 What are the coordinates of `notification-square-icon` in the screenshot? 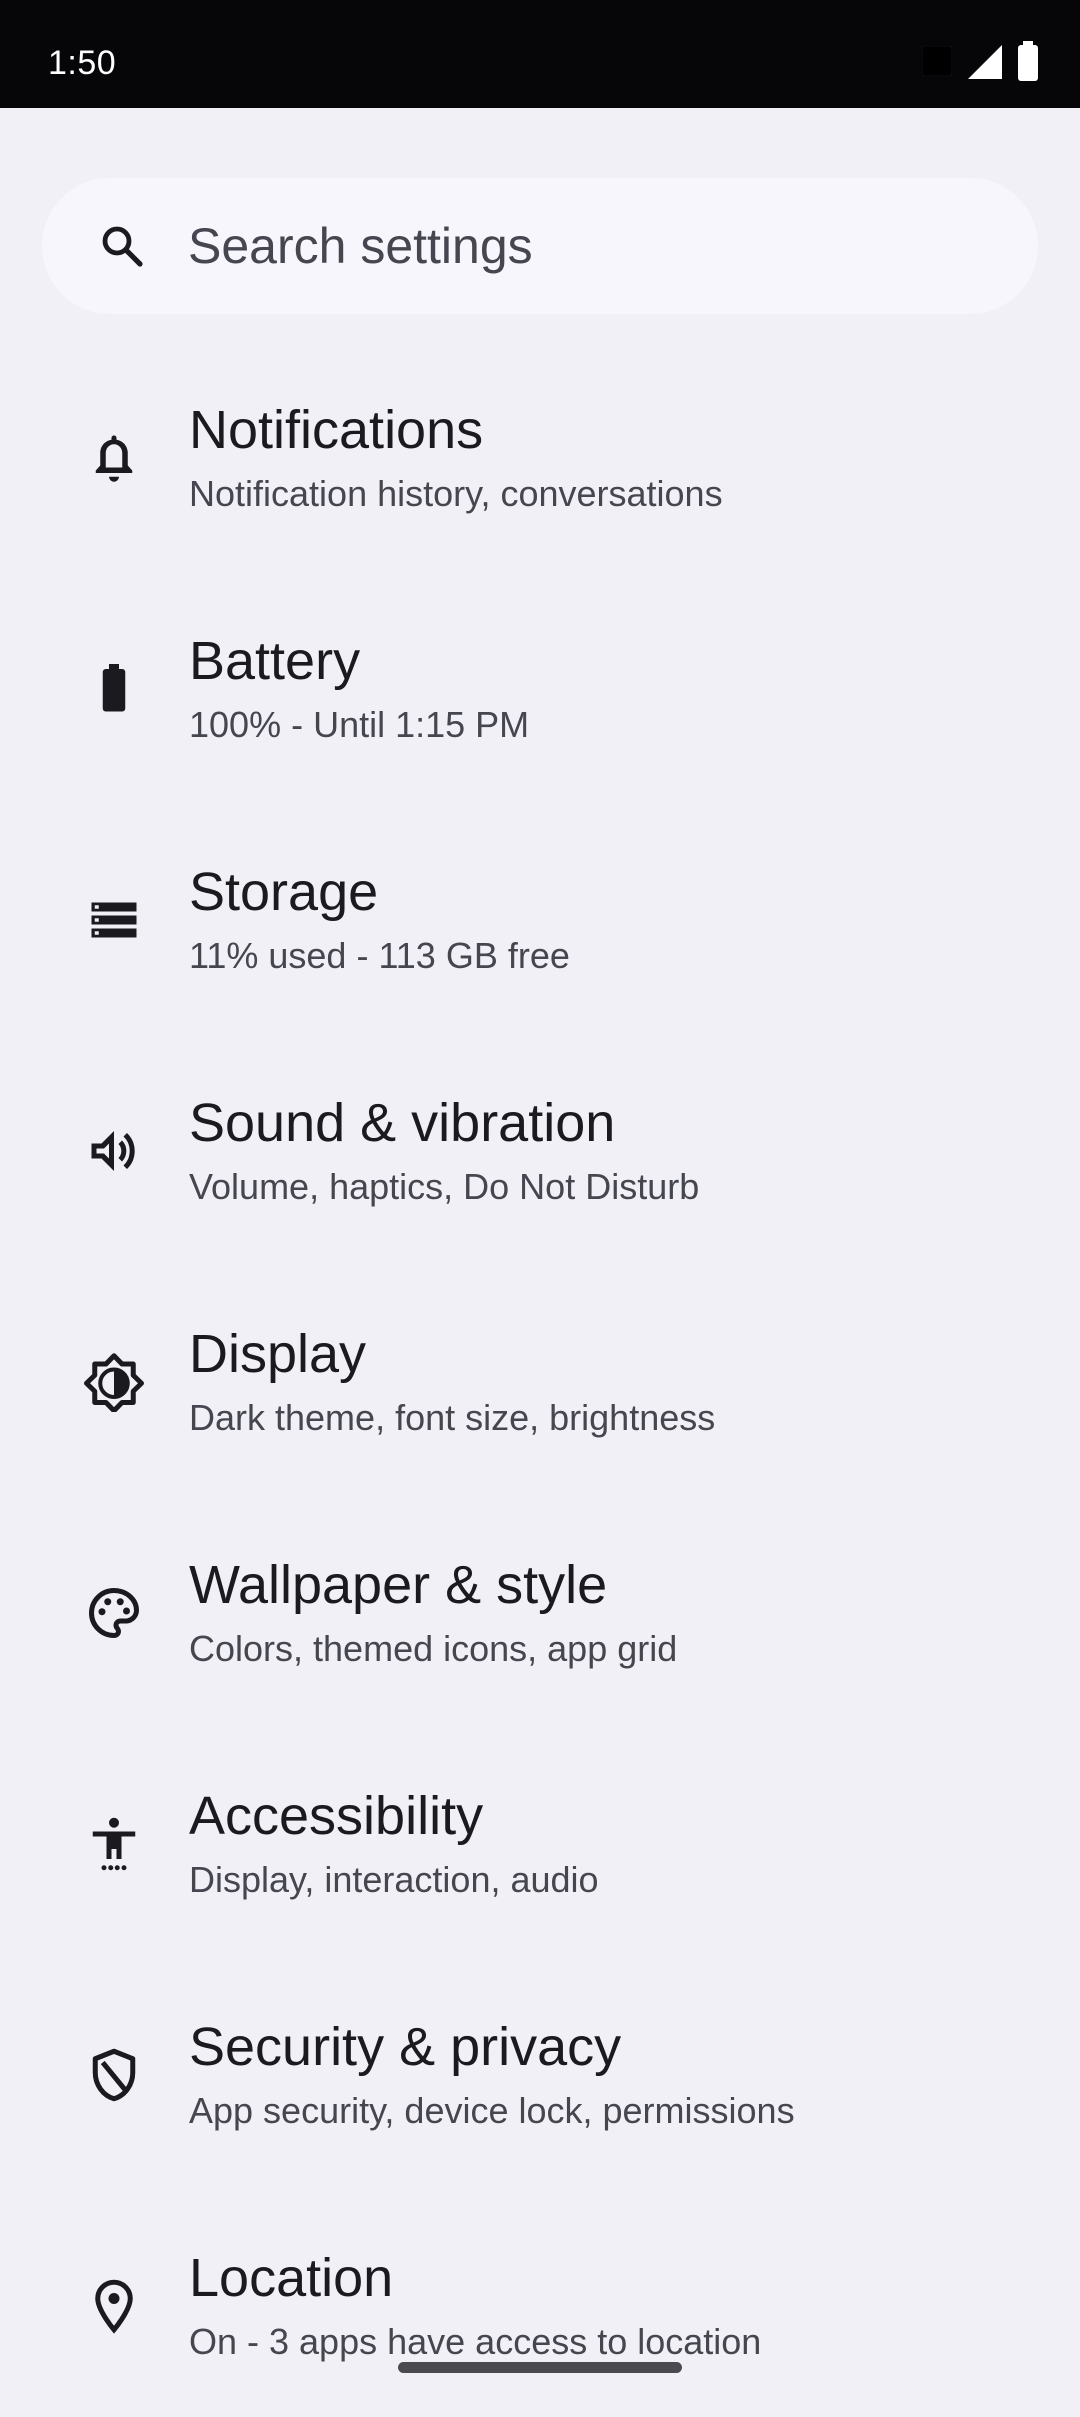 It's located at (937, 61).